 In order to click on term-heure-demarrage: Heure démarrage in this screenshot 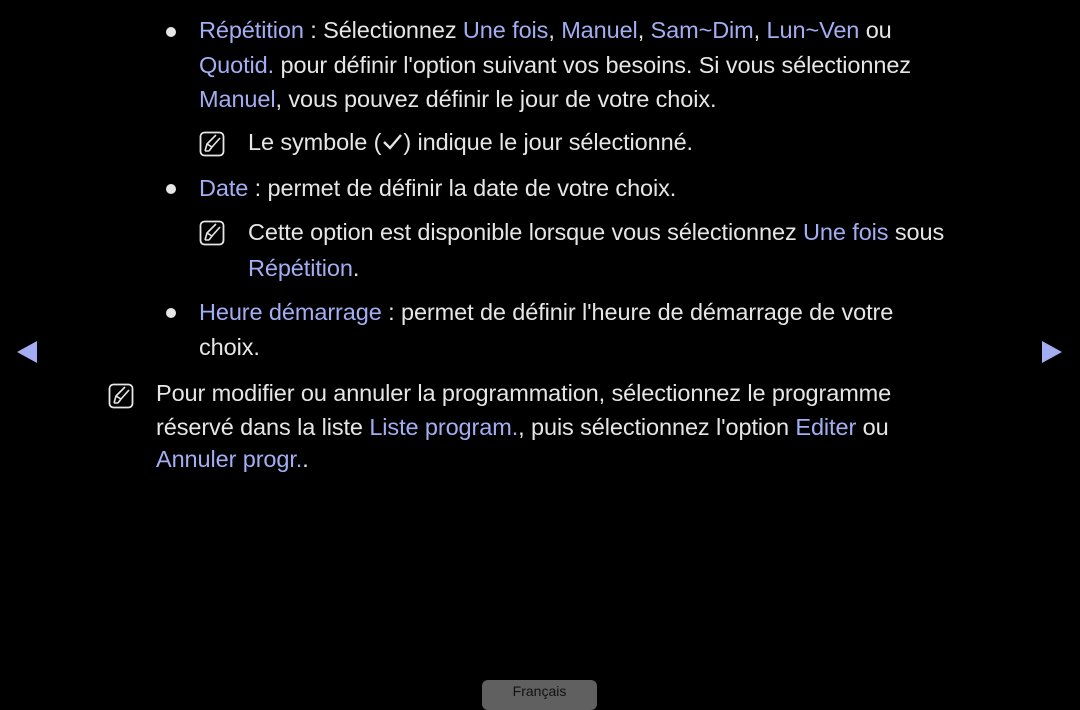, I will do `click(290, 312)`.